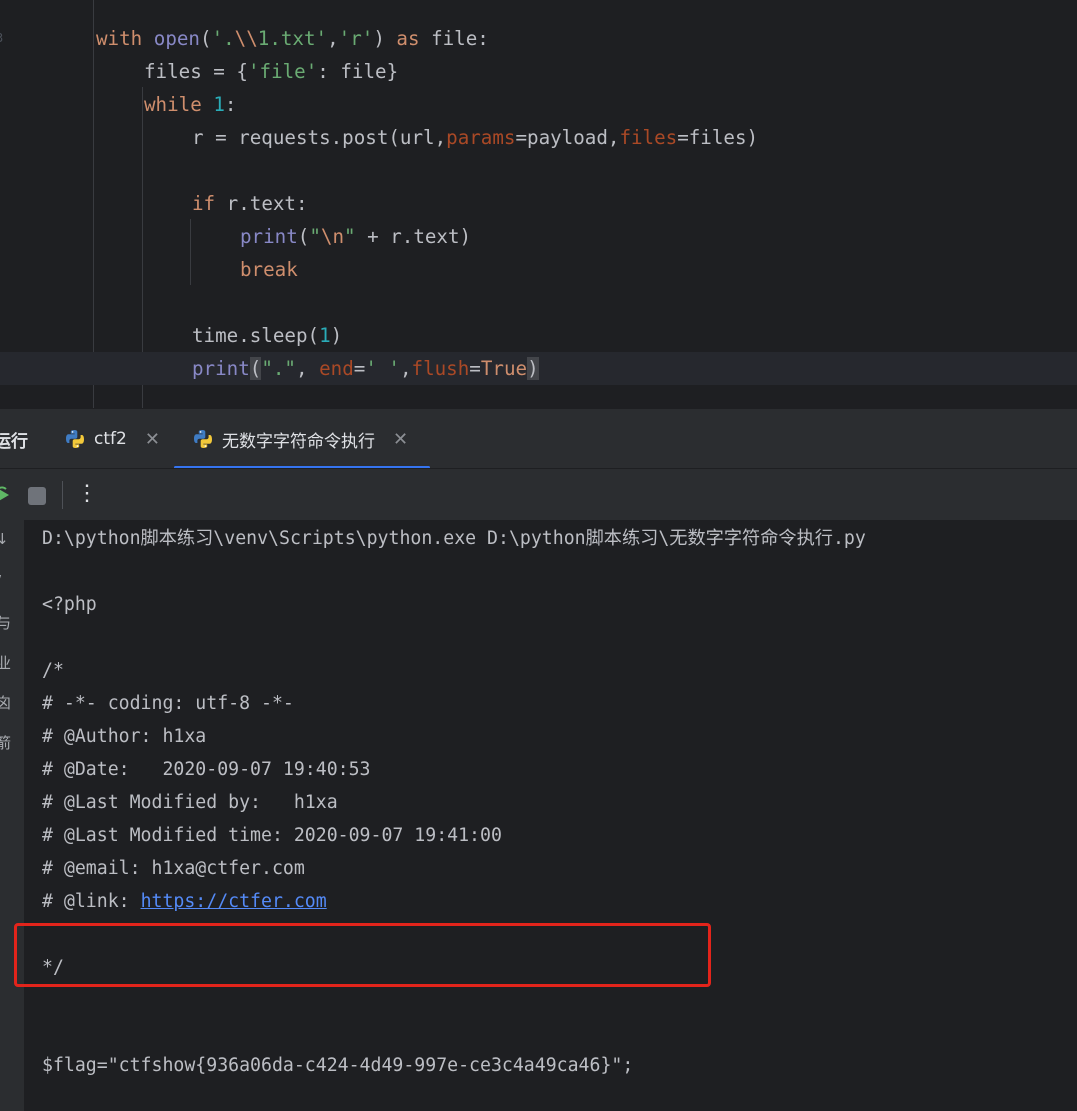 The image size is (1077, 1111). Describe the element at coordinates (69, 604) in the screenshot. I see `console-line: <?php` at that location.